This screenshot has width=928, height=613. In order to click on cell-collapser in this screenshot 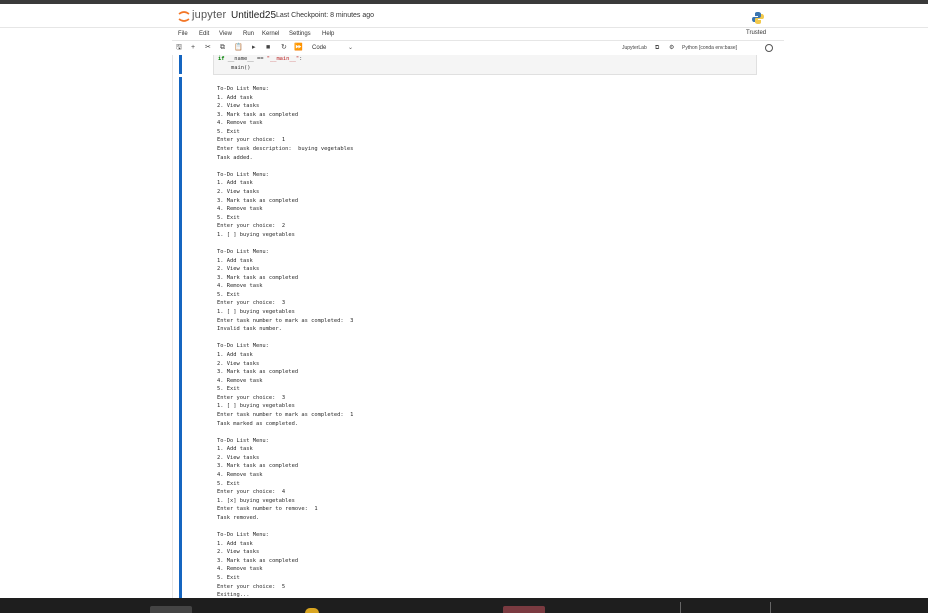, I will do `click(180, 64)`.